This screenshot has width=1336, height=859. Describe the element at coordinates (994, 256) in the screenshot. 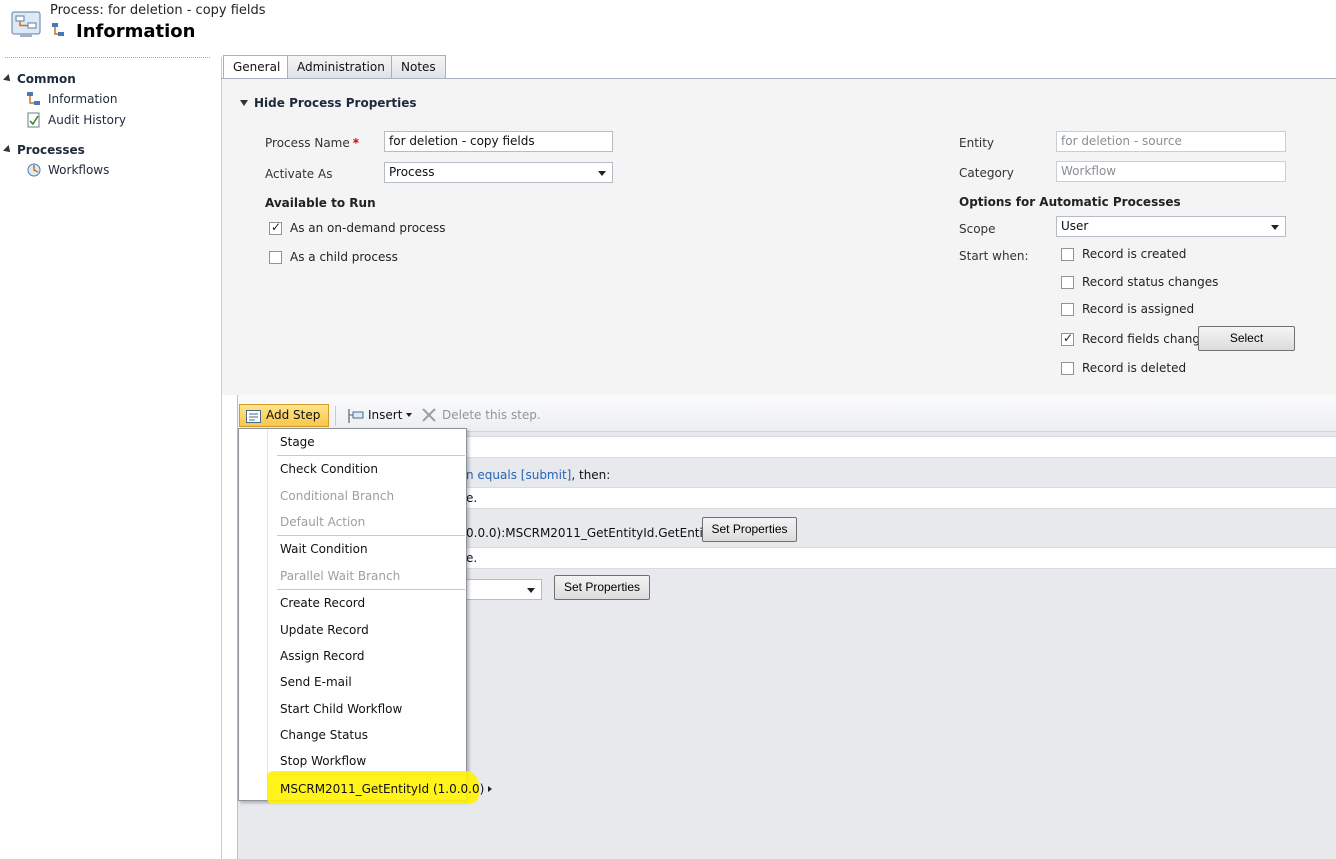

I see `start-when-label: Start when:` at that location.